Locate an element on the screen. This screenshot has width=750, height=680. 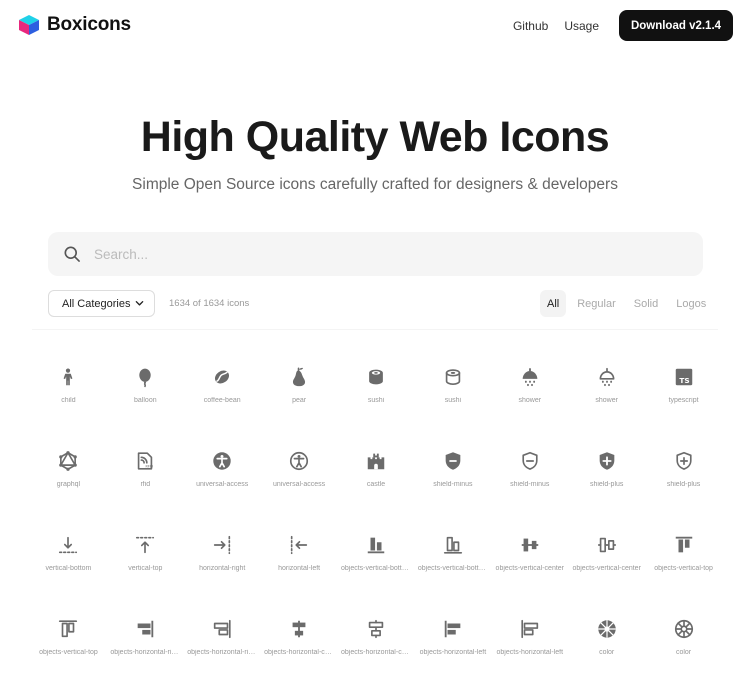
icon-tile: balloon is located at coordinates (145, 402).